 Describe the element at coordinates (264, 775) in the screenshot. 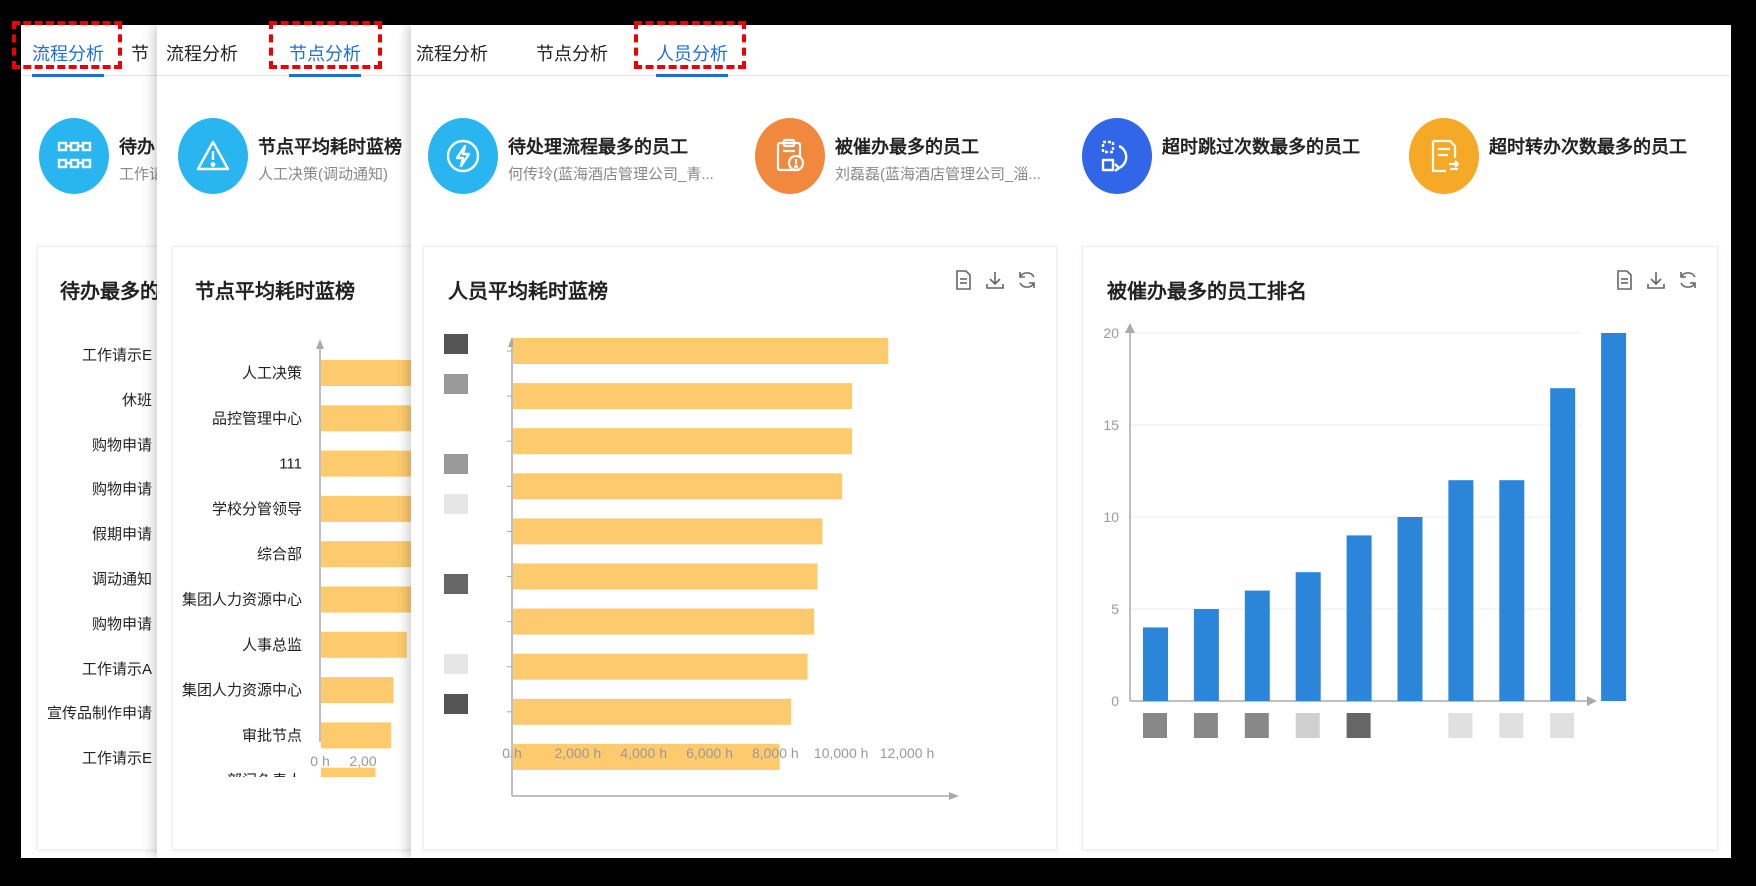

I see `category-label: 部门负责人` at that location.